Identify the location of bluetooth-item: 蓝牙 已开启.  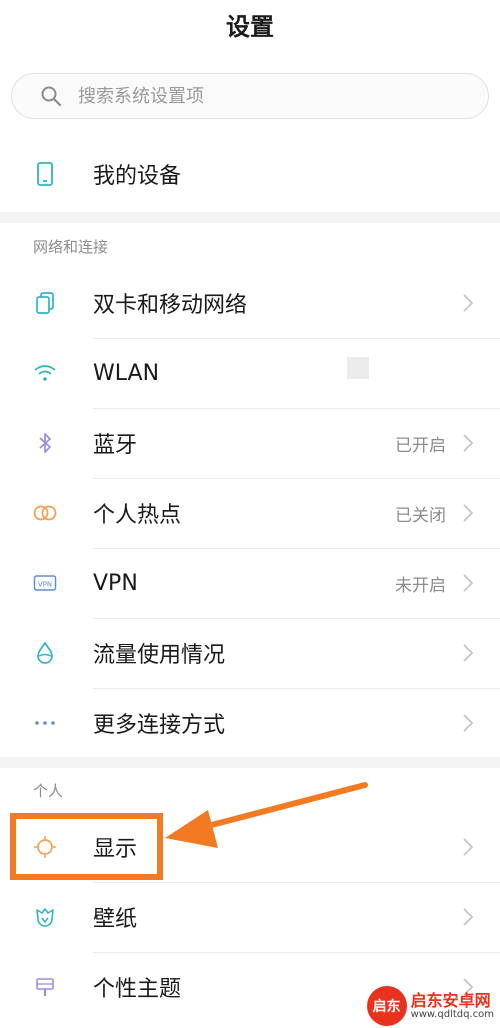
(250, 443).